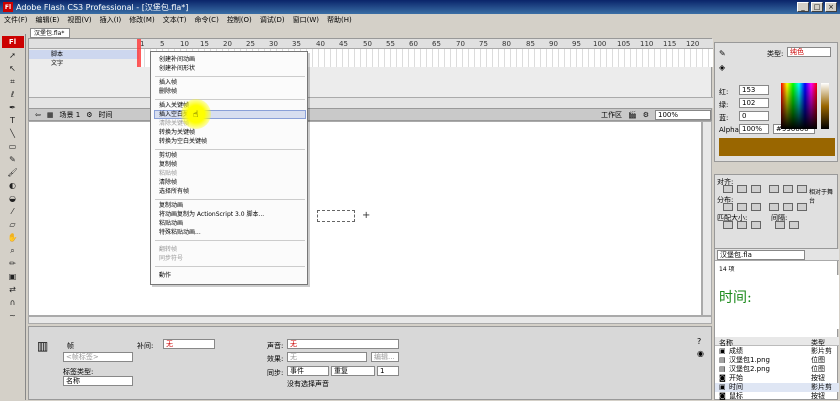  I want to click on menu-window: 窗口(W), so click(306, 20).